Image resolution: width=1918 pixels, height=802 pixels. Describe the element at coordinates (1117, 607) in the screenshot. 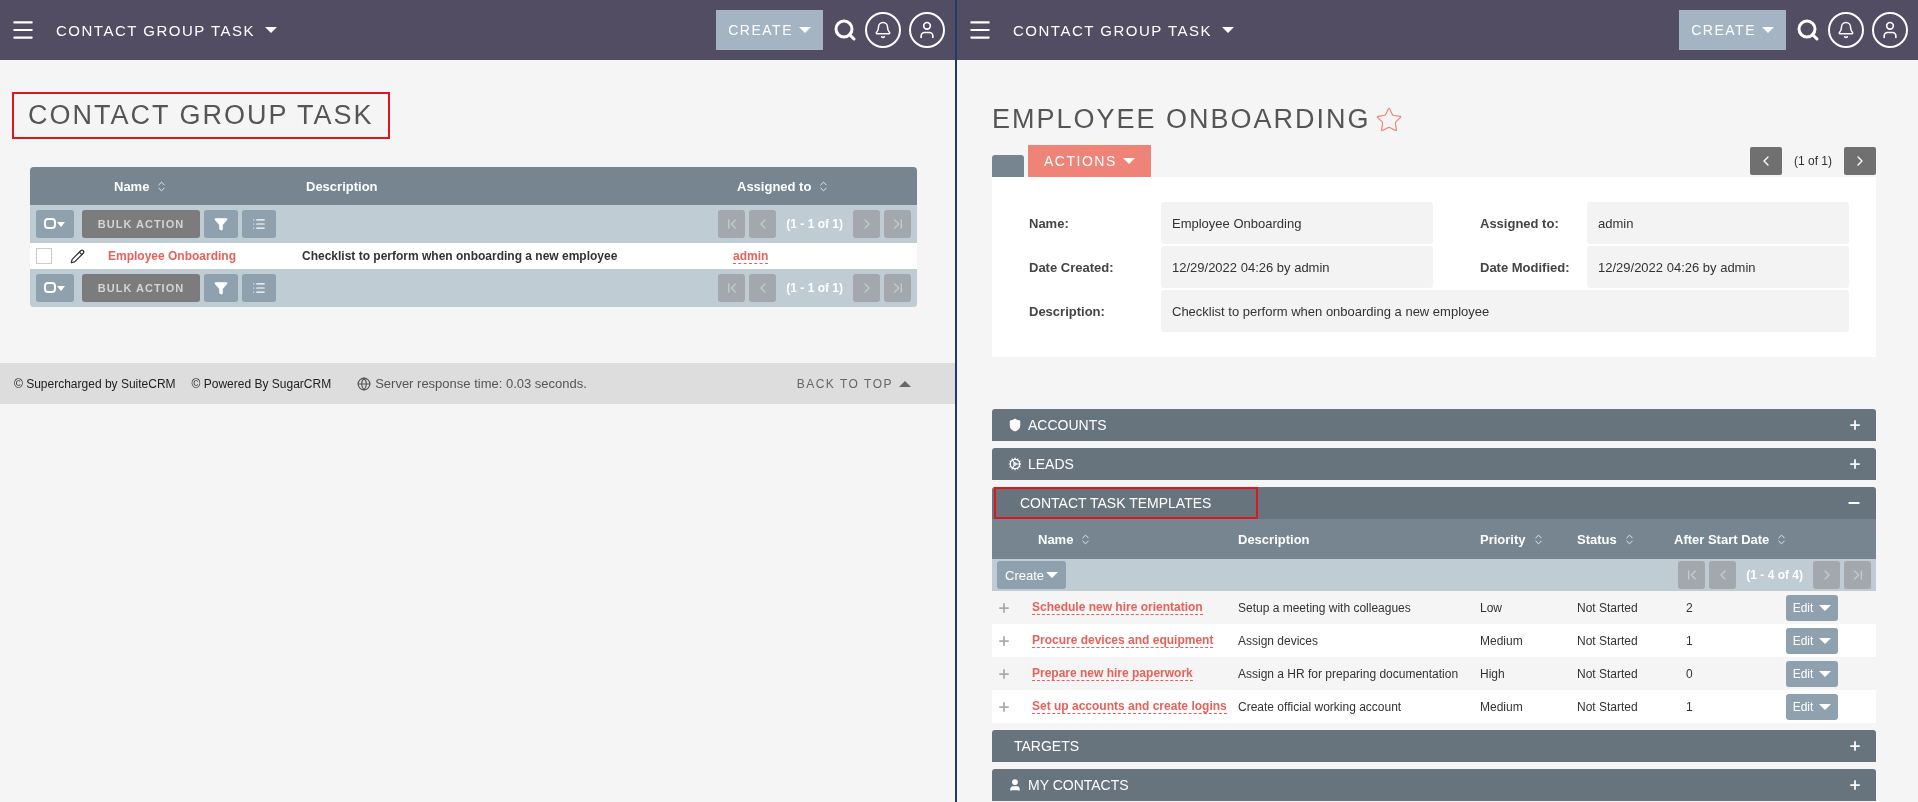

I see `record-link: Schedule new hire orientation` at that location.